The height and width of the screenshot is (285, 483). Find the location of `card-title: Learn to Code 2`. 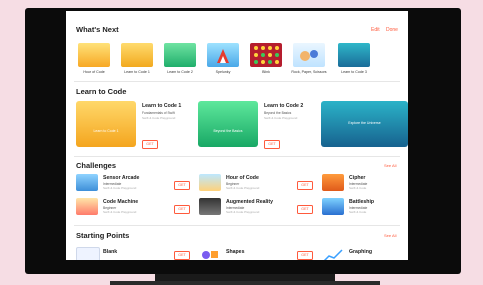

card-title: Learn to Code 2 is located at coordinates (284, 106).